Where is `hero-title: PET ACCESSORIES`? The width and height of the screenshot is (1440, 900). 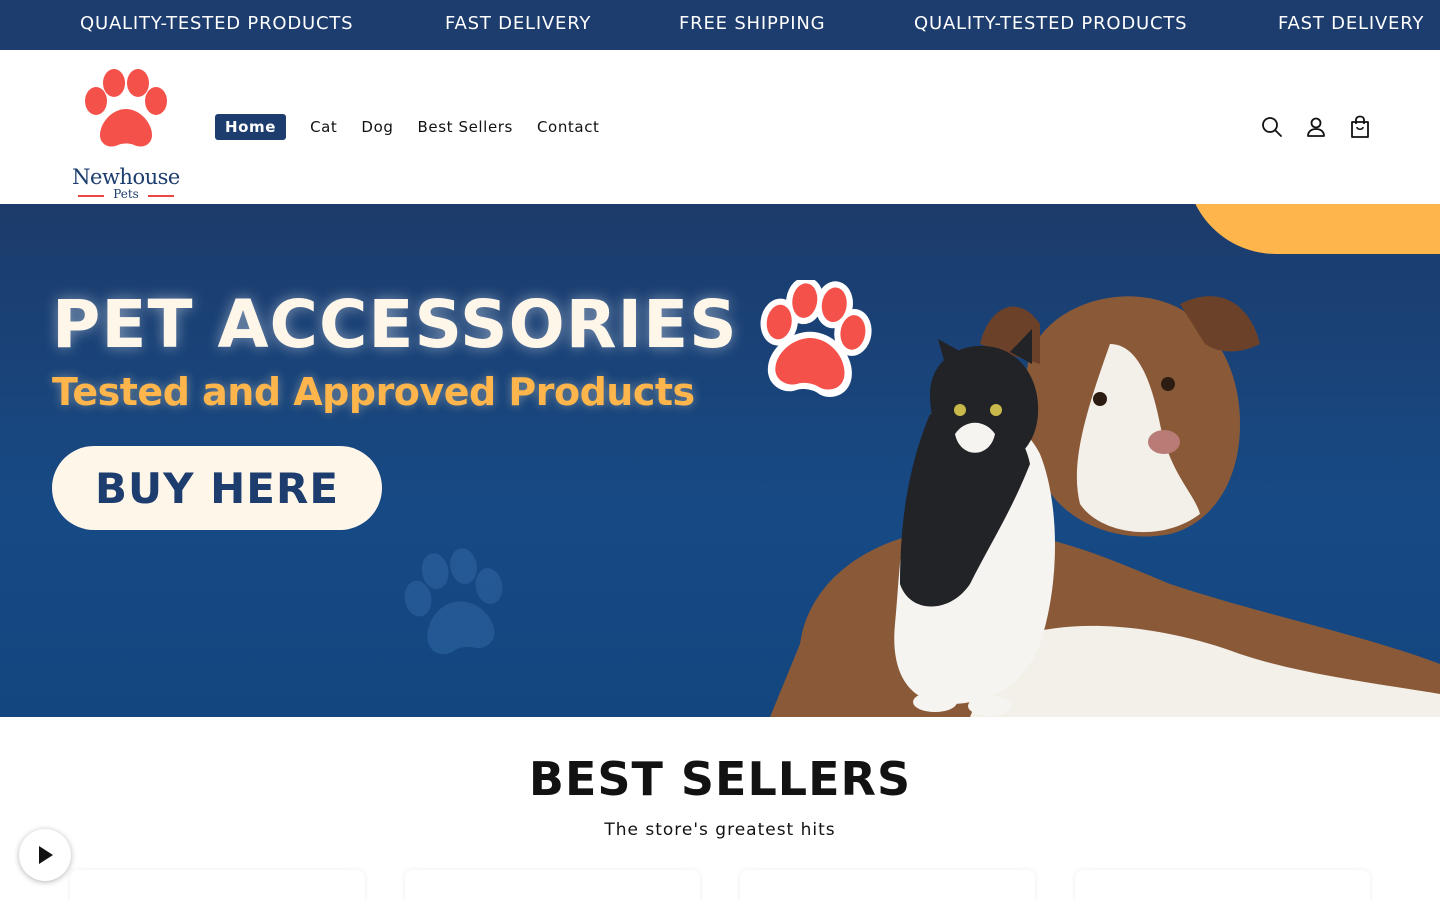
hero-title: PET ACCESSORIES is located at coordinates (395, 324).